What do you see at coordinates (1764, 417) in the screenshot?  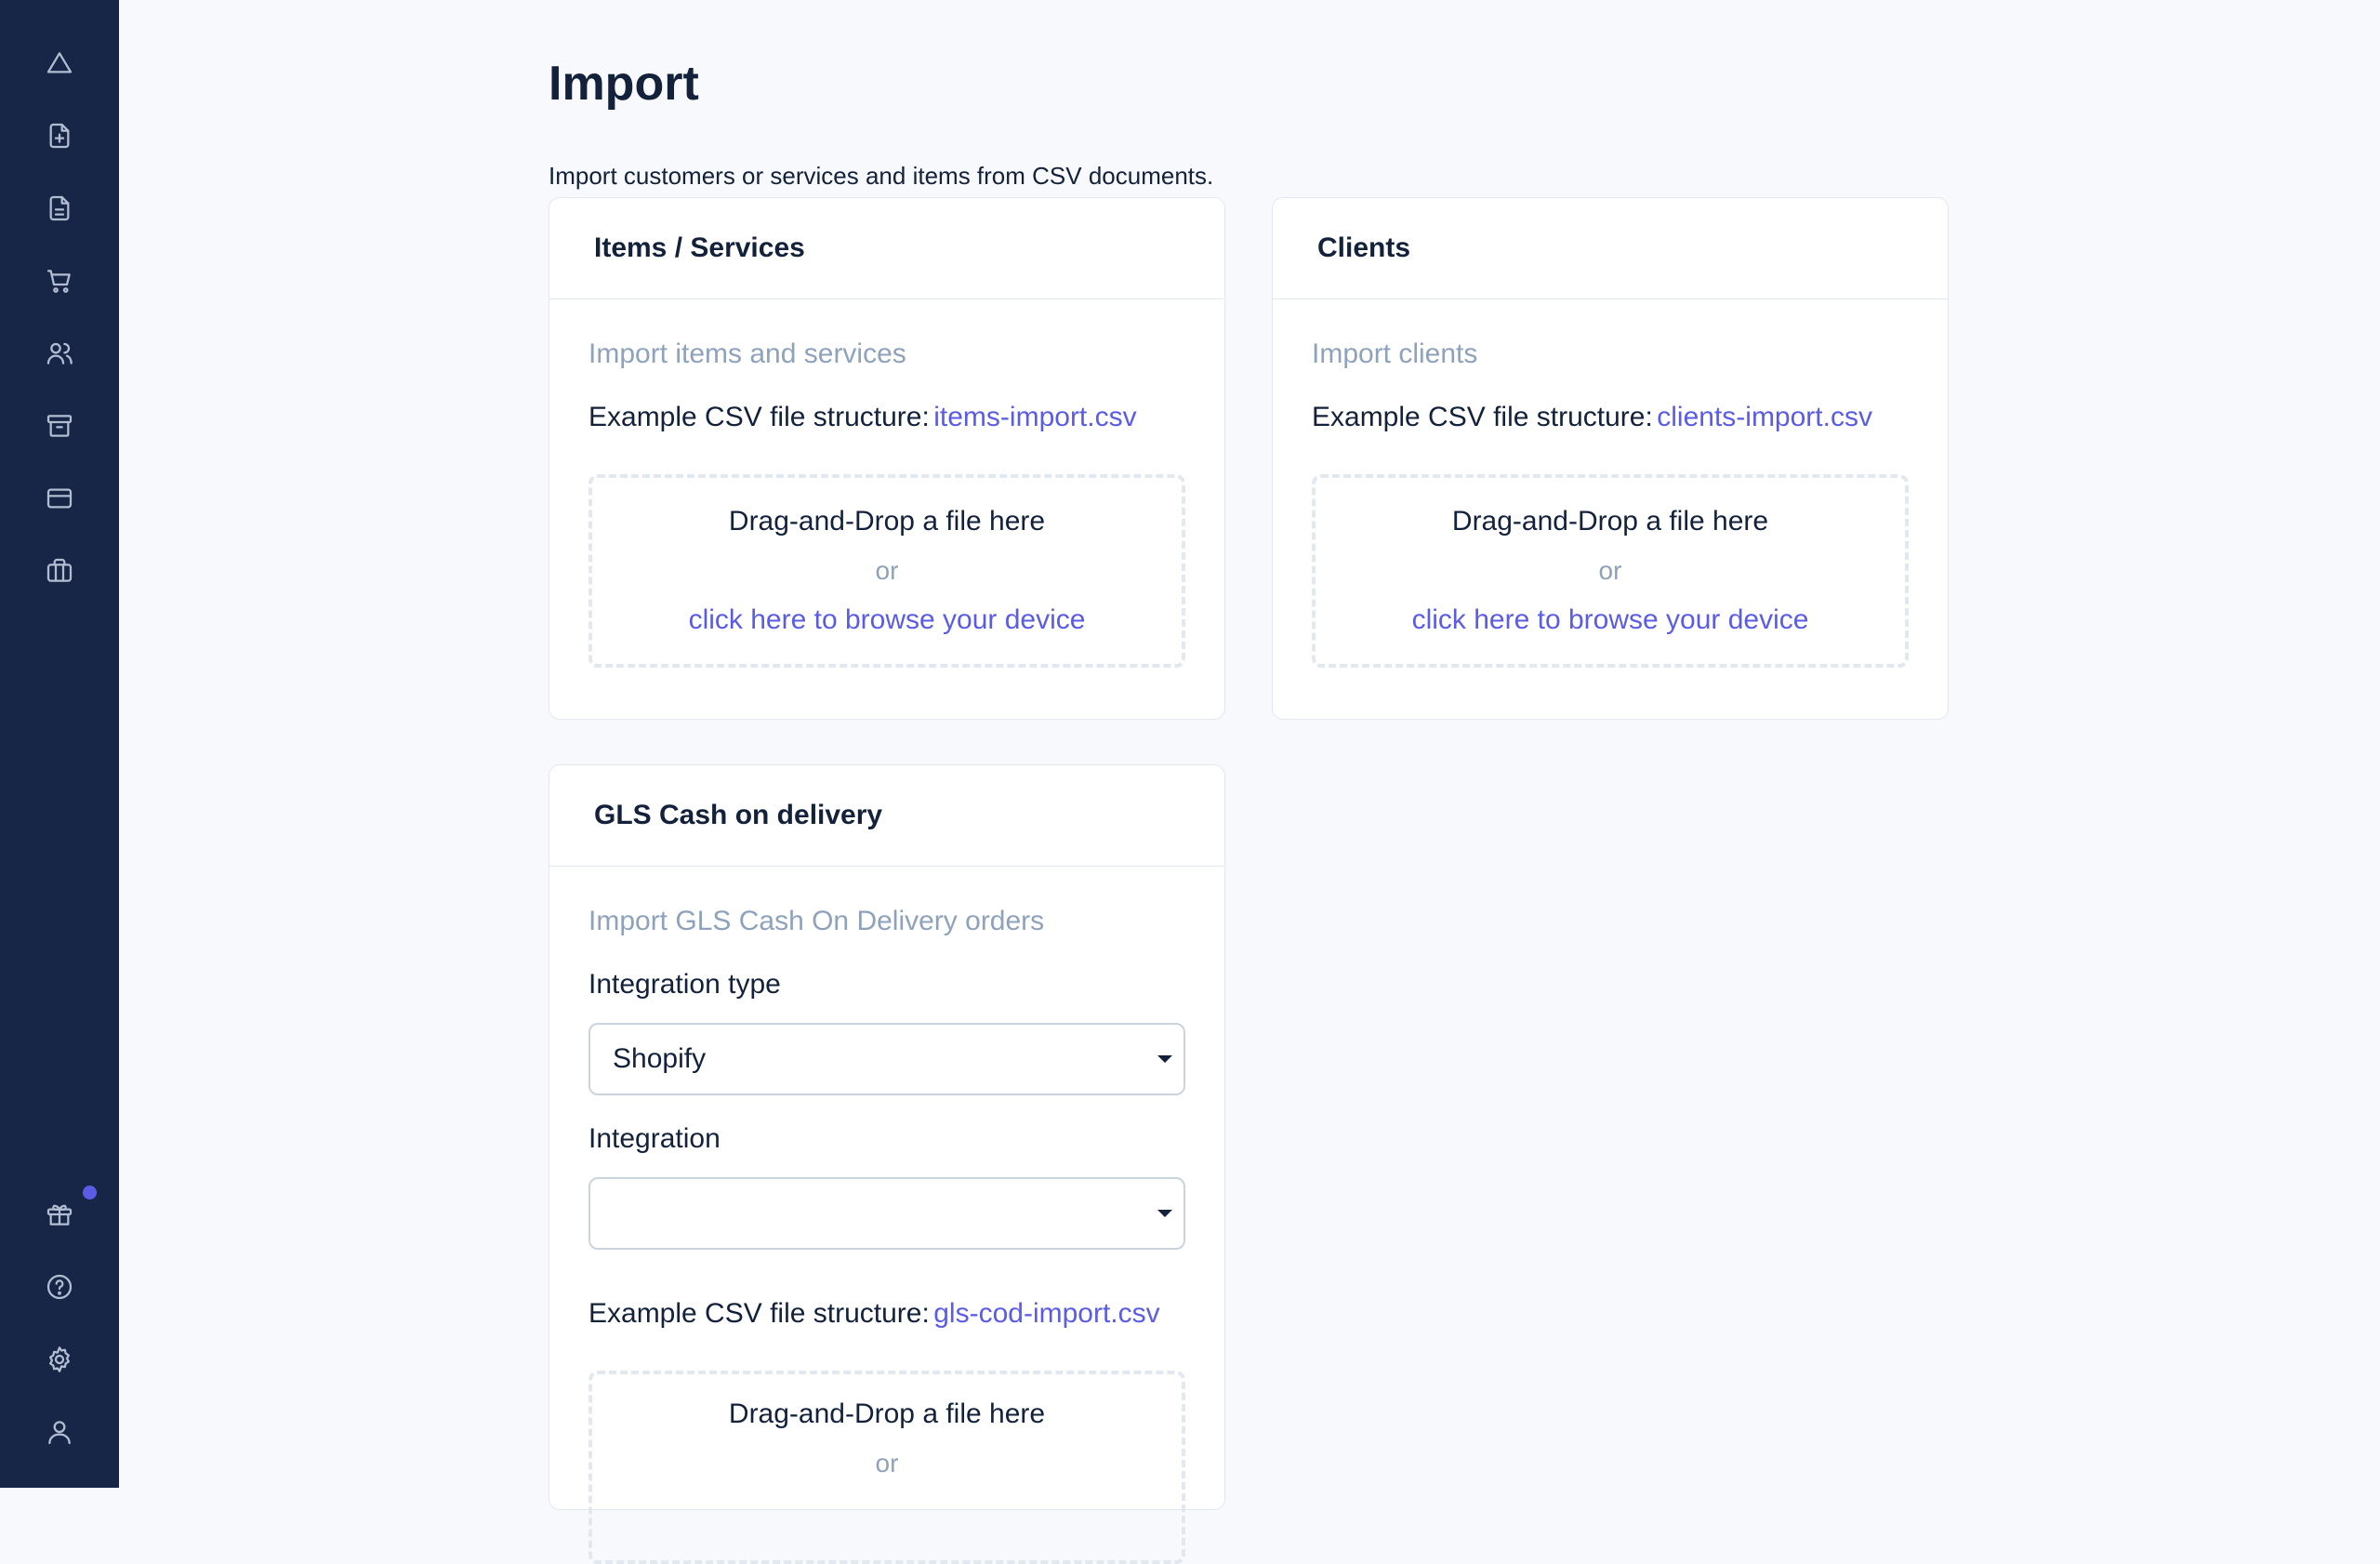 I see `example-file-link: clients-import.csv` at bounding box center [1764, 417].